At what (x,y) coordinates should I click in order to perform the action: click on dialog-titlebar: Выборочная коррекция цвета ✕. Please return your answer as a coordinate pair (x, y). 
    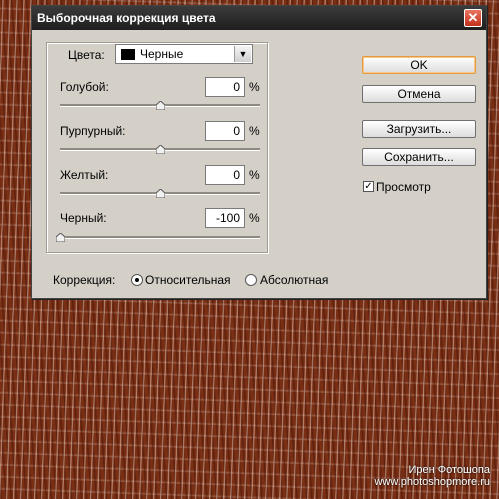
    Looking at the image, I should click on (259, 18).